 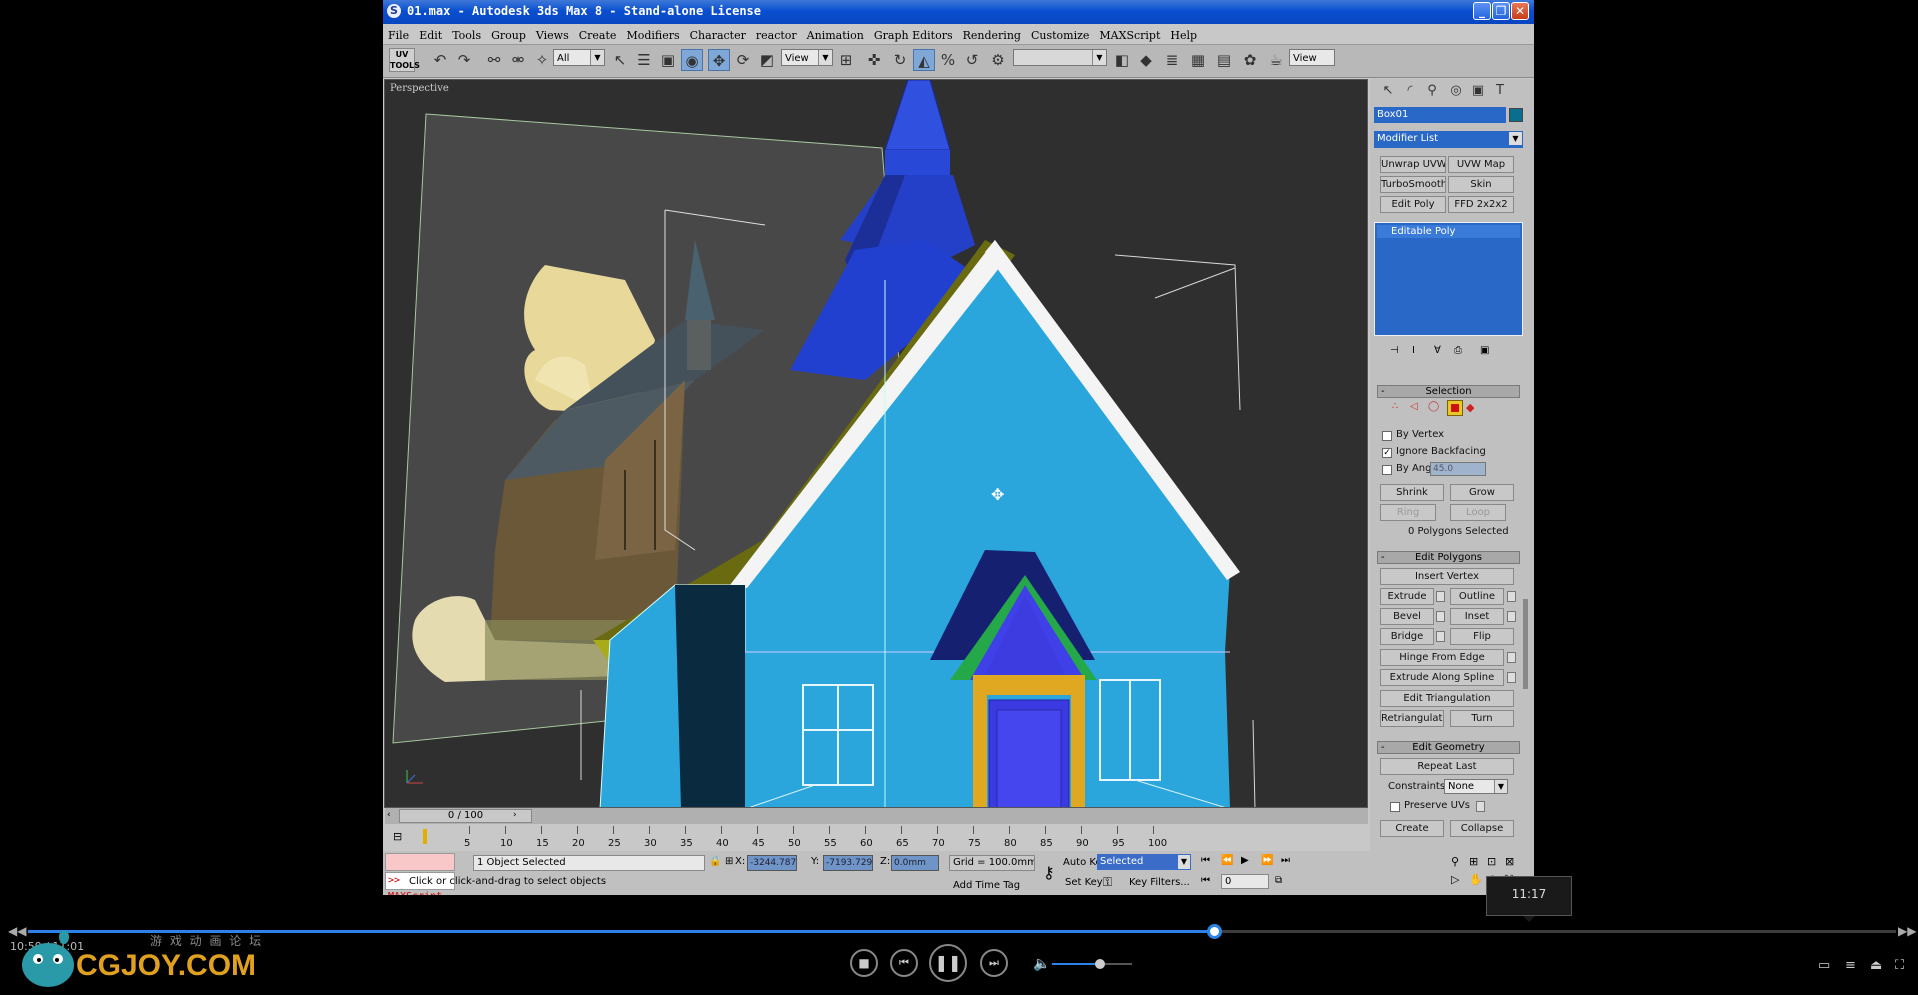 What do you see at coordinates (1481, 204) in the screenshot?
I see `ffd-button: FFD 2x2x2` at bounding box center [1481, 204].